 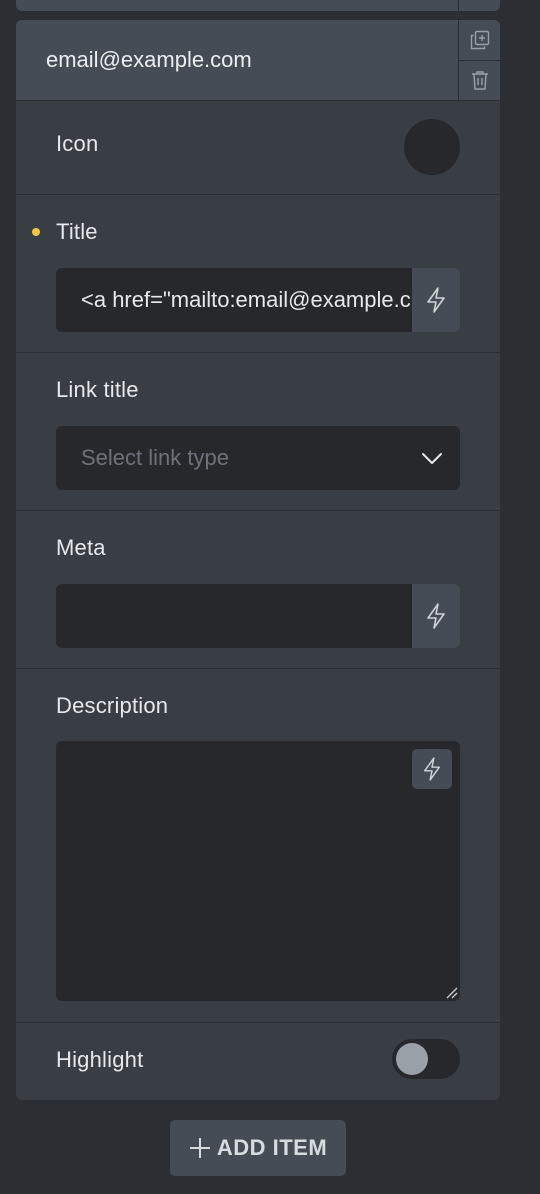 What do you see at coordinates (77, 143) in the screenshot?
I see `icon-label: Icon` at bounding box center [77, 143].